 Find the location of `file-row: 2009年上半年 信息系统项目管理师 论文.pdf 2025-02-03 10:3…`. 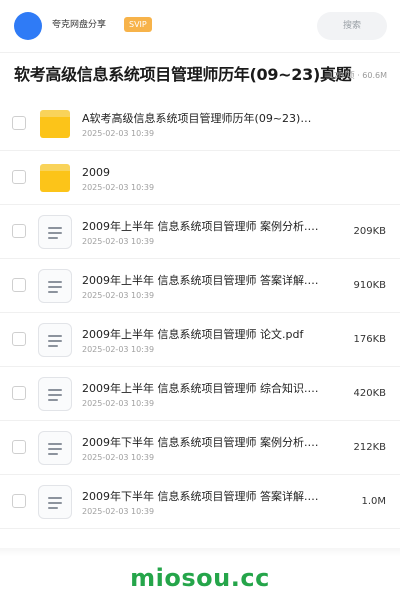

file-row: 2009年上半年 信息系统项目管理师 论文.pdf 2025-02-03 10:3… is located at coordinates (200, 340).